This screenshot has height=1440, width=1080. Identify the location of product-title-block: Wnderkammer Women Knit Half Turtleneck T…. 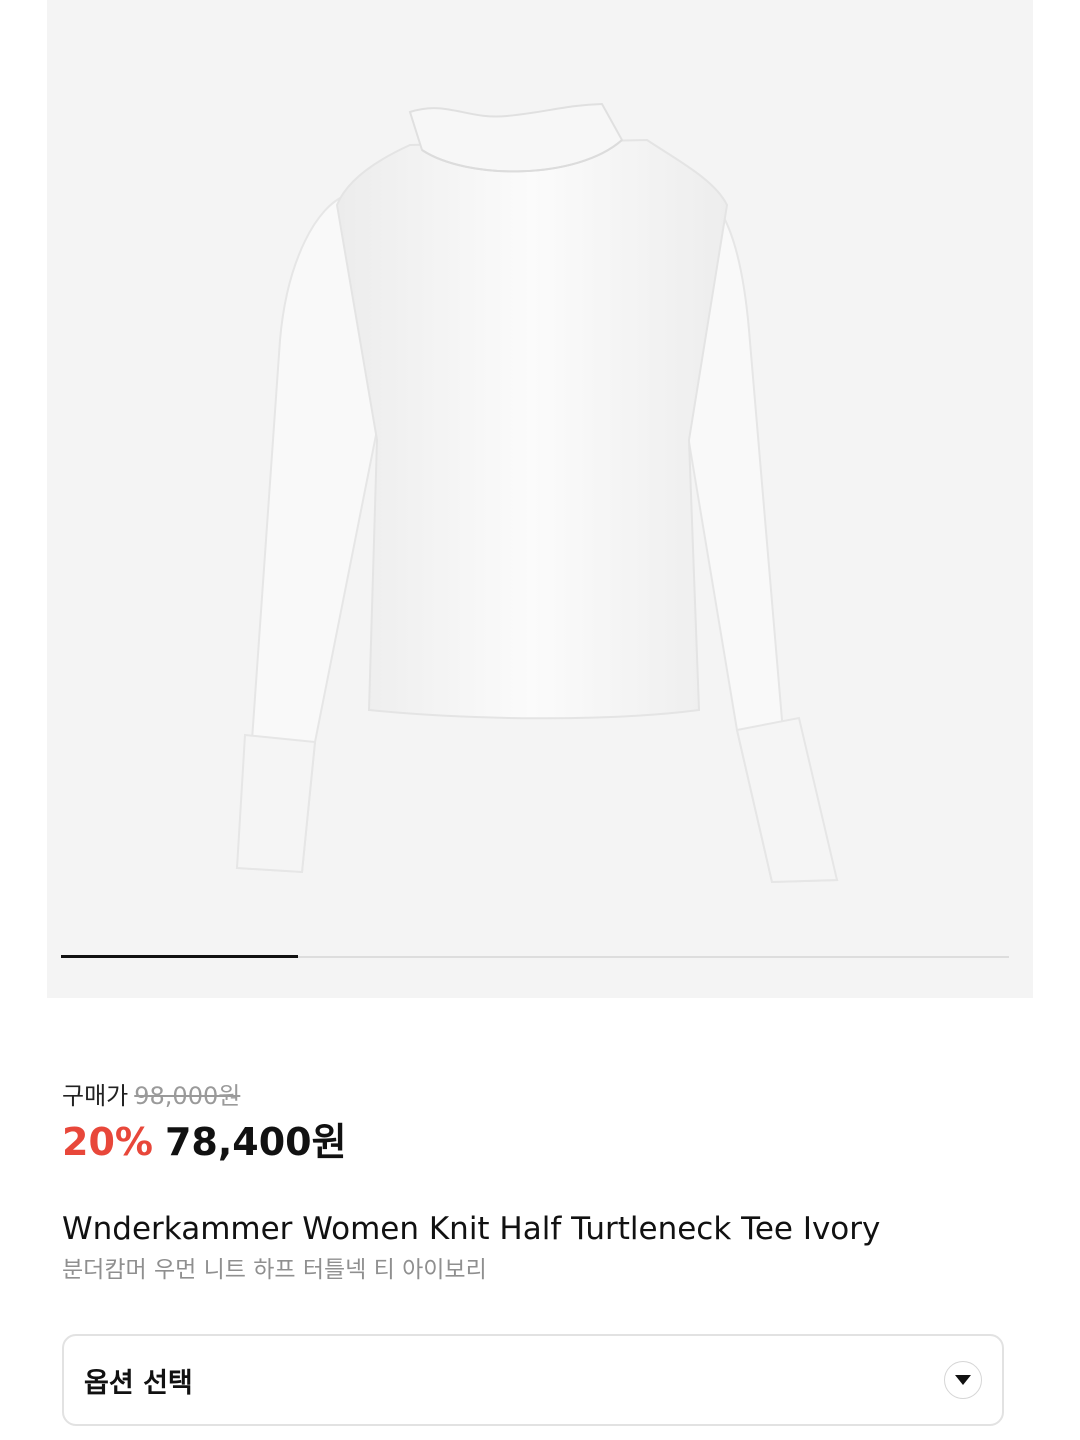
(542, 1247).